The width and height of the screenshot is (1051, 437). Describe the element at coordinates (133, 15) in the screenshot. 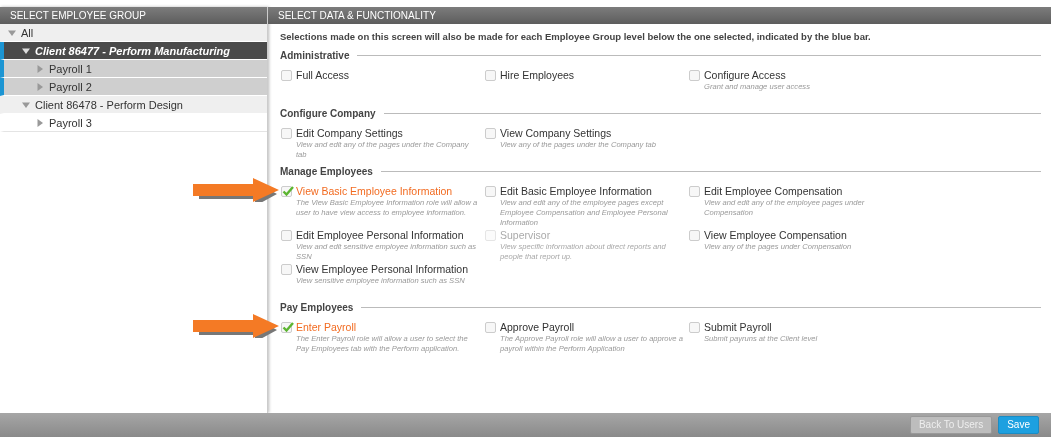

I see `panel-header: SELECT EMPLOYEE GROUP` at that location.